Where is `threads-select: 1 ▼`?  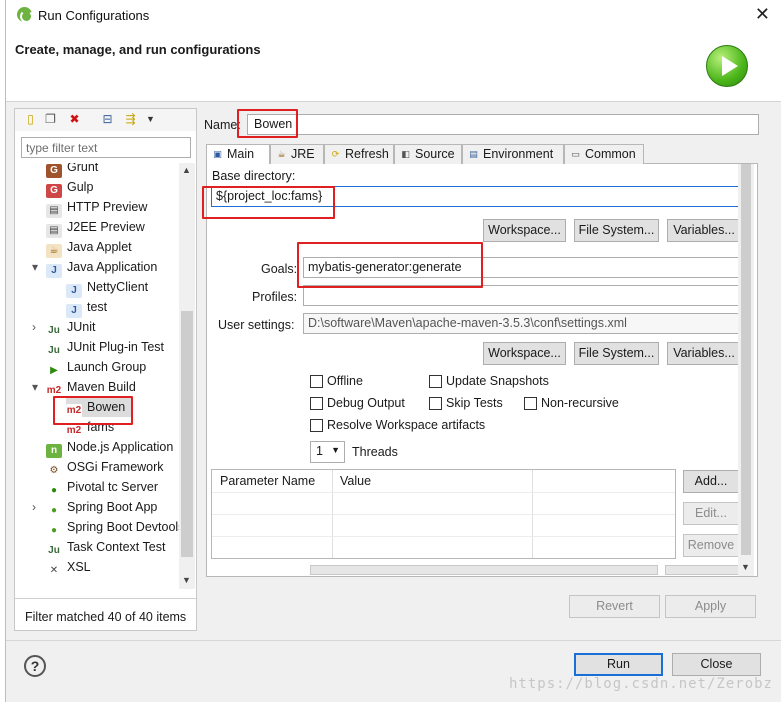 threads-select: 1 ▼ is located at coordinates (327, 452).